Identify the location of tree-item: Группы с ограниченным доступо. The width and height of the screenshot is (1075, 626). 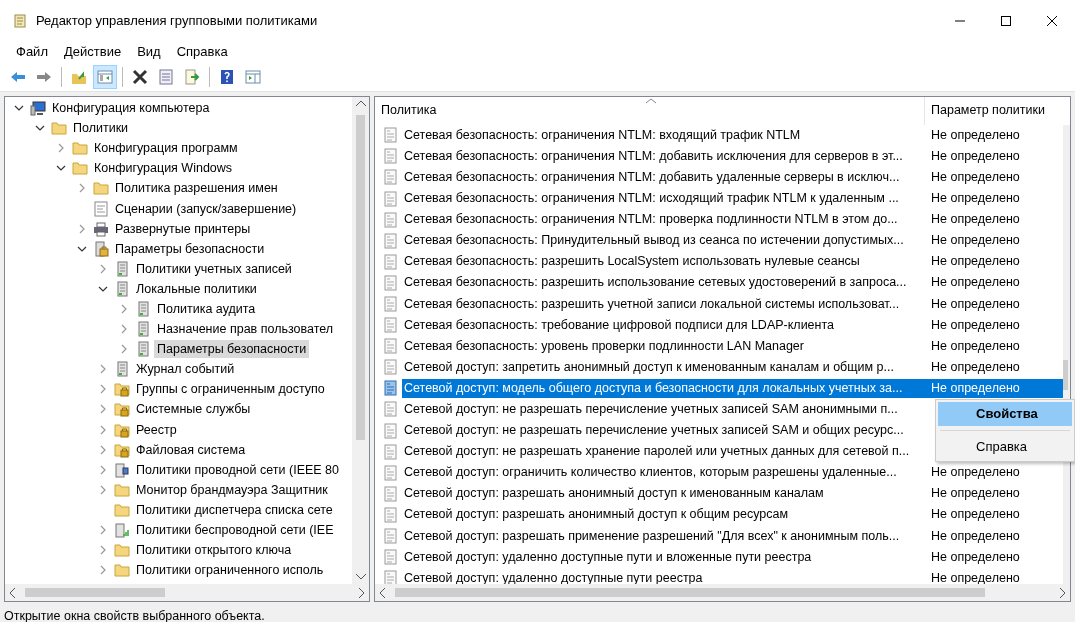
(230, 389).